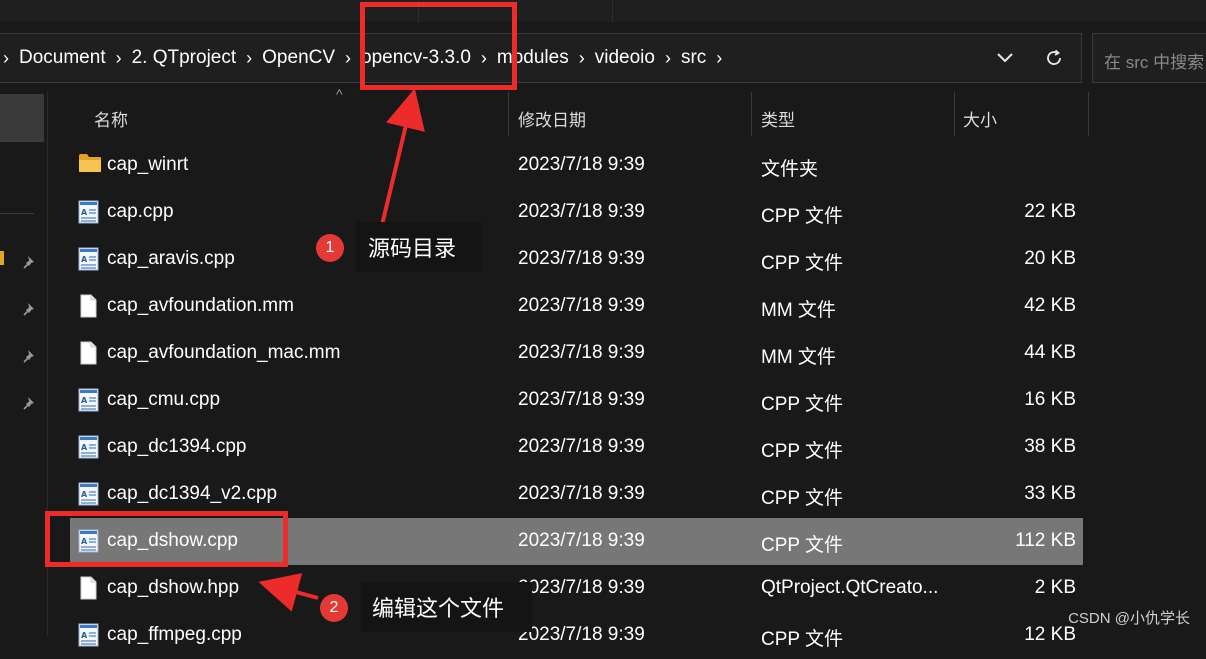 This screenshot has width=1206, height=659. I want to click on arrow-to-file, so click(288, 592).